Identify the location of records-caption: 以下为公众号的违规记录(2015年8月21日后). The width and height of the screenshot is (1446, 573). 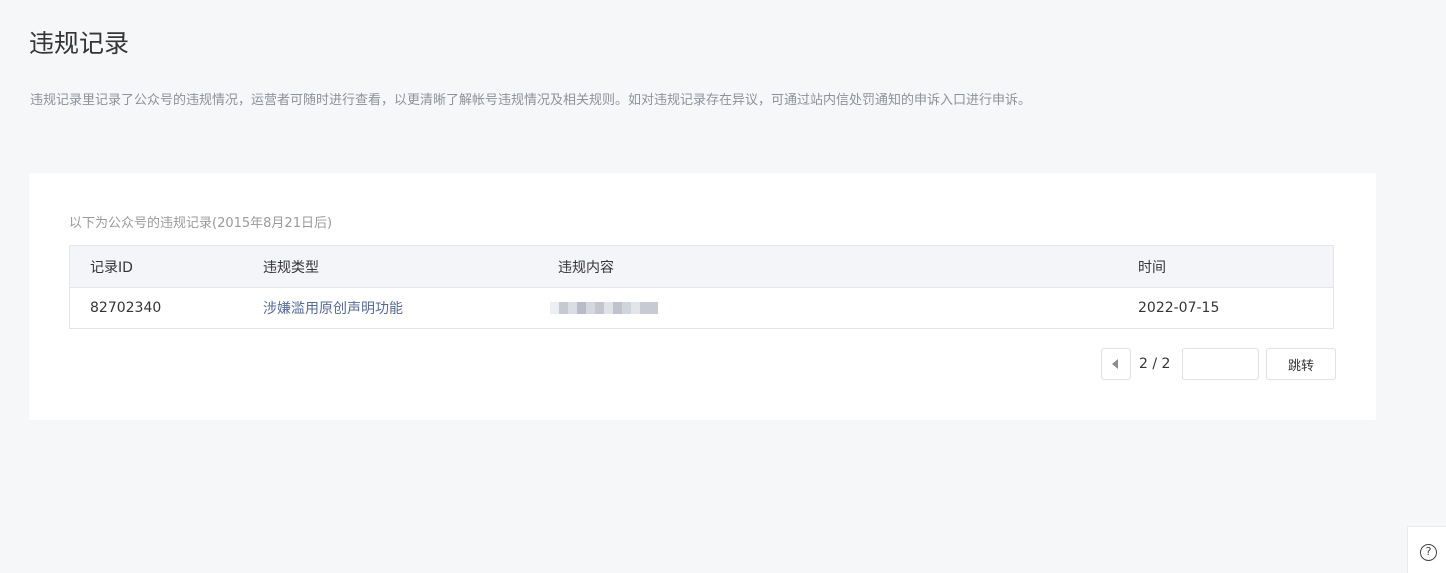
(201, 223).